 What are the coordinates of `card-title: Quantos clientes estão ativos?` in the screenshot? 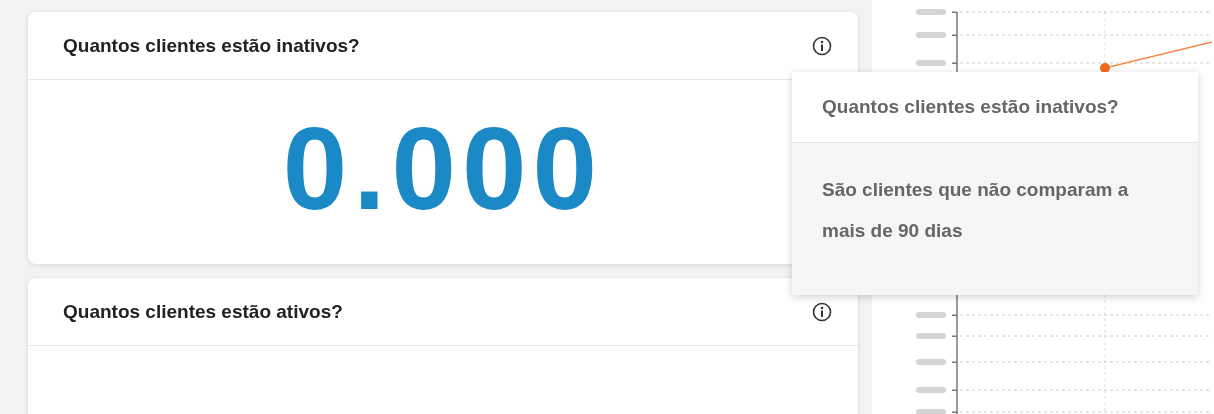 It's located at (203, 311).